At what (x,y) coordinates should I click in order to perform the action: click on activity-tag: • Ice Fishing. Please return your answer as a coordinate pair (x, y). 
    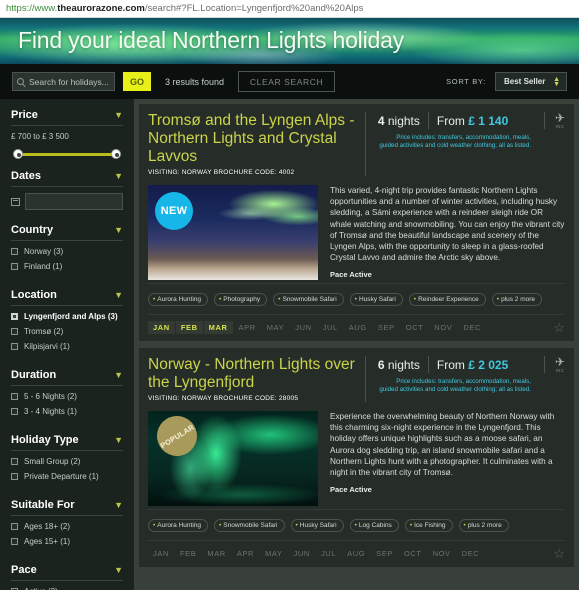
    Looking at the image, I should click on (428, 525).